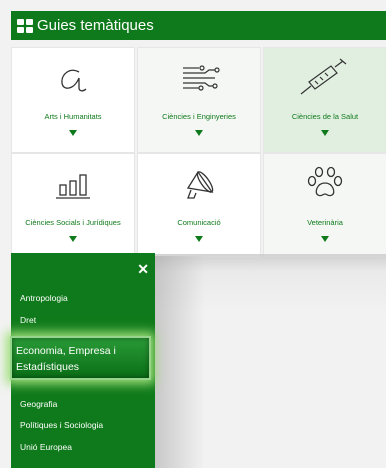  What do you see at coordinates (73, 116) in the screenshot?
I see `tile-label: Arts i Humanitats` at bounding box center [73, 116].